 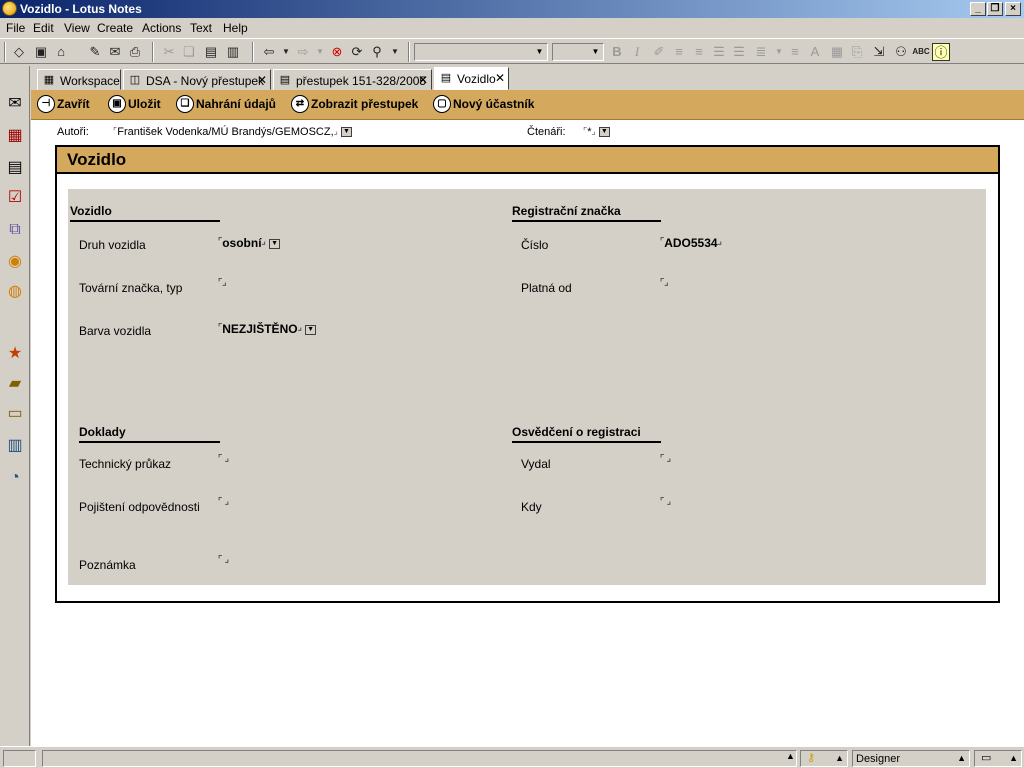 What do you see at coordinates (795, 52) in the screenshot?
I see `paragraph-icon: ≡` at bounding box center [795, 52].